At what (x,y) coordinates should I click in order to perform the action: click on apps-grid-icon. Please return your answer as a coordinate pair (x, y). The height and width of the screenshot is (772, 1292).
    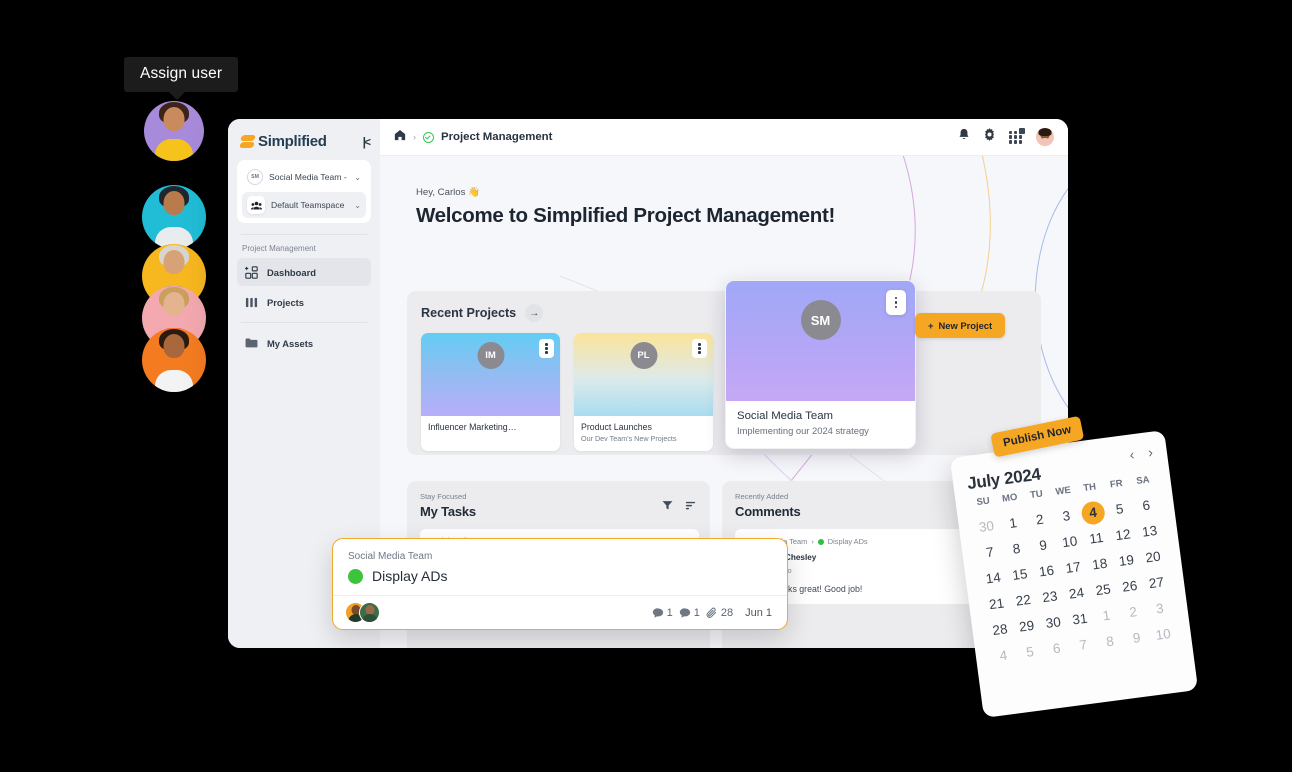
    Looking at the image, I should click on (1017, 135).